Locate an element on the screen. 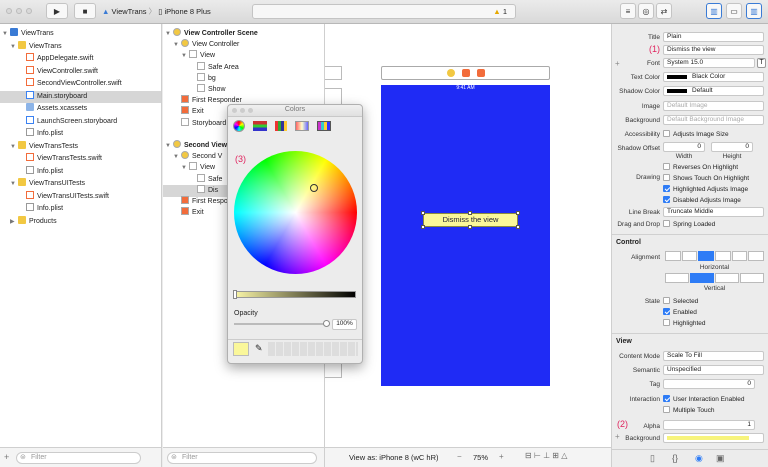  canvas-tools-icons: ⊟ ⊢ ⊥ ⊞ △ is located at coordinates (546, 455).